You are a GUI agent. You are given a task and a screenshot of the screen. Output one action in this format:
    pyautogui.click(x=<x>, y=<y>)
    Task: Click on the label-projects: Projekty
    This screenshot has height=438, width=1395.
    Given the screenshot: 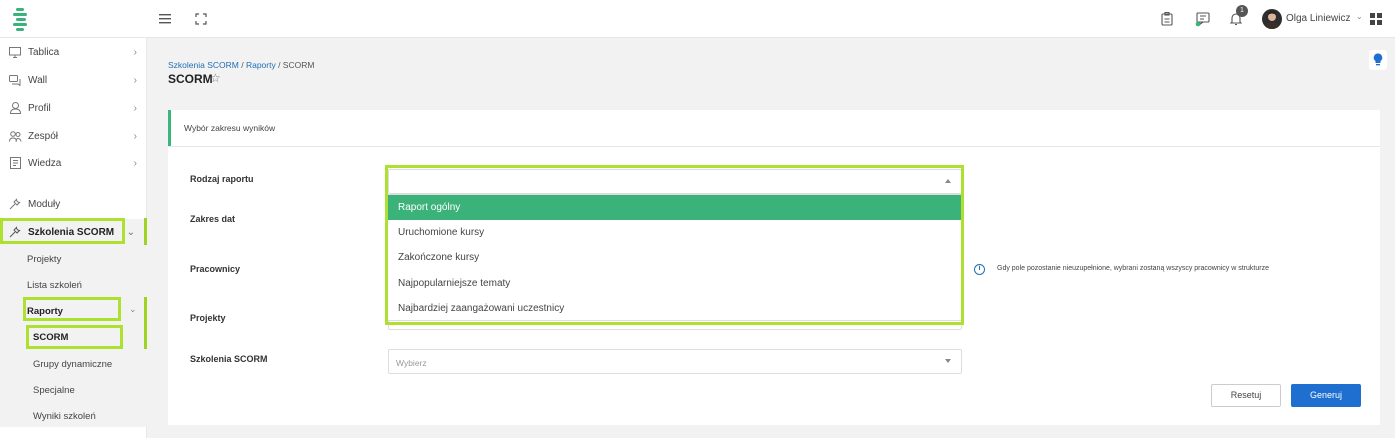 What is the action you would take?
    pyautogui.click(x=208, y=318)
    